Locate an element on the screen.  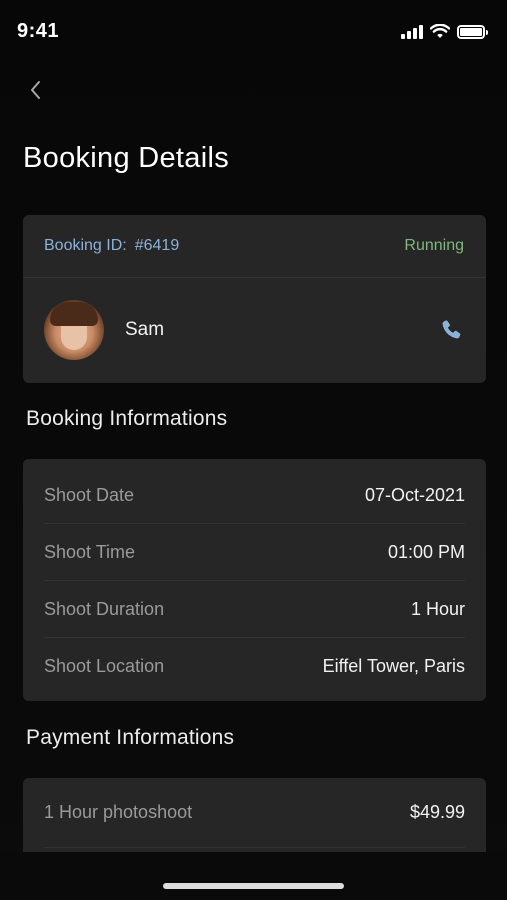
phone-icon is located at coordinates (451, 329).